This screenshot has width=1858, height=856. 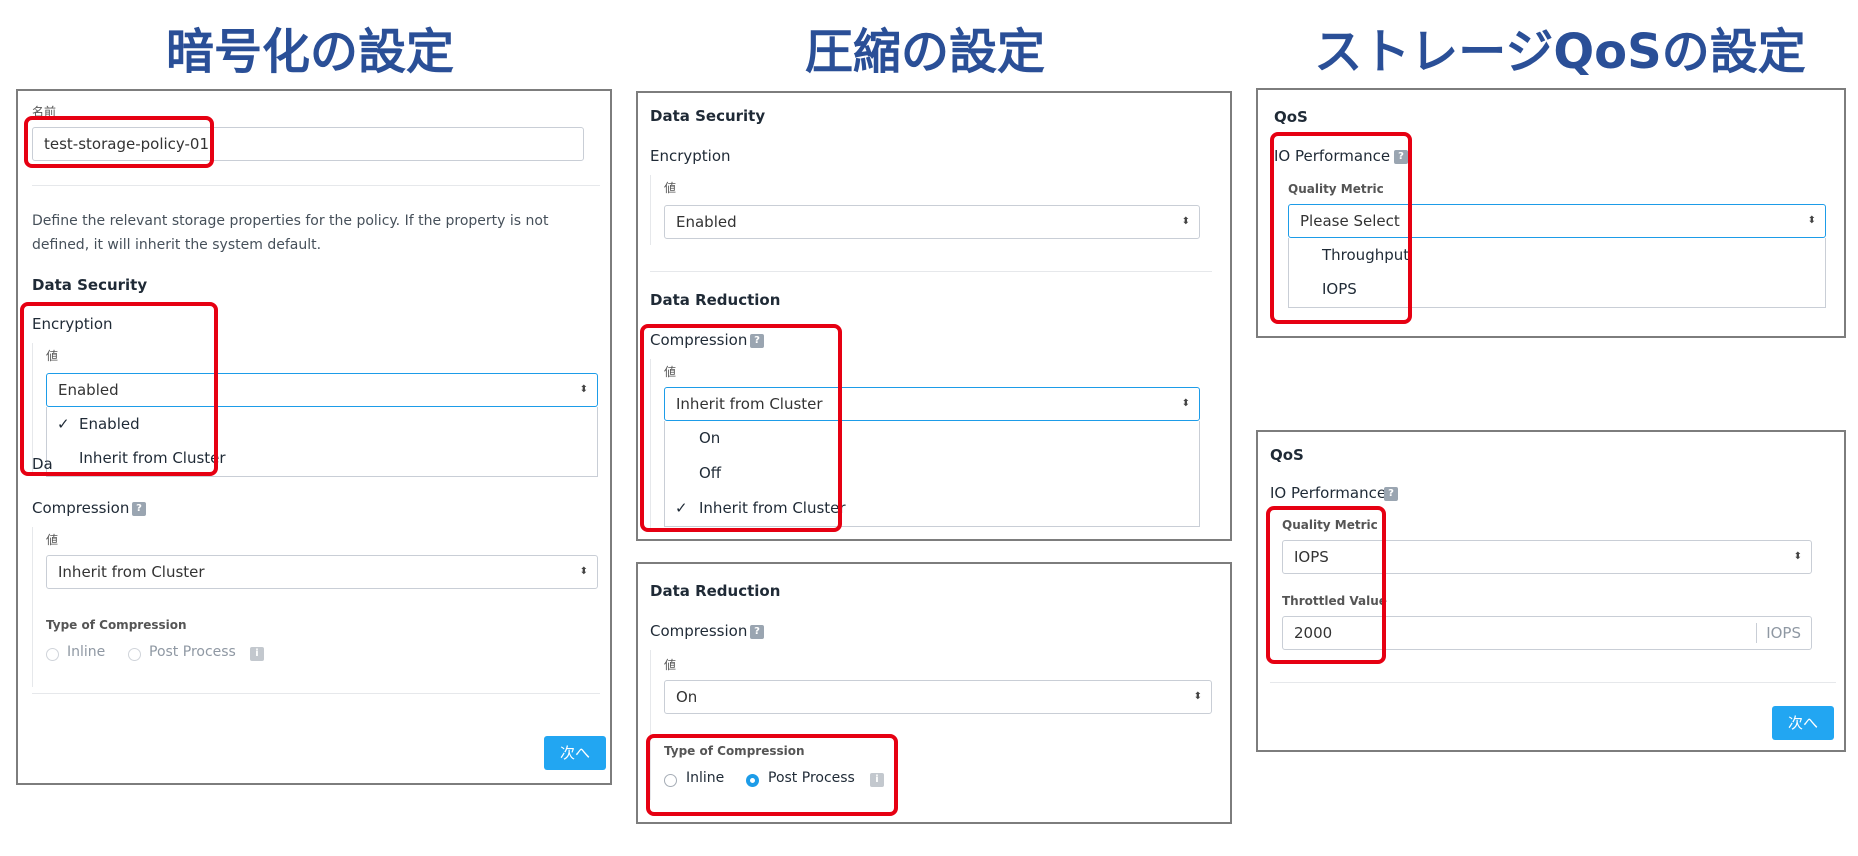 What do you see at coordinates (309, 52) in the screenshot?
I see `encryption-heading: 暗号化の設定` at bounding box center [309, 52].